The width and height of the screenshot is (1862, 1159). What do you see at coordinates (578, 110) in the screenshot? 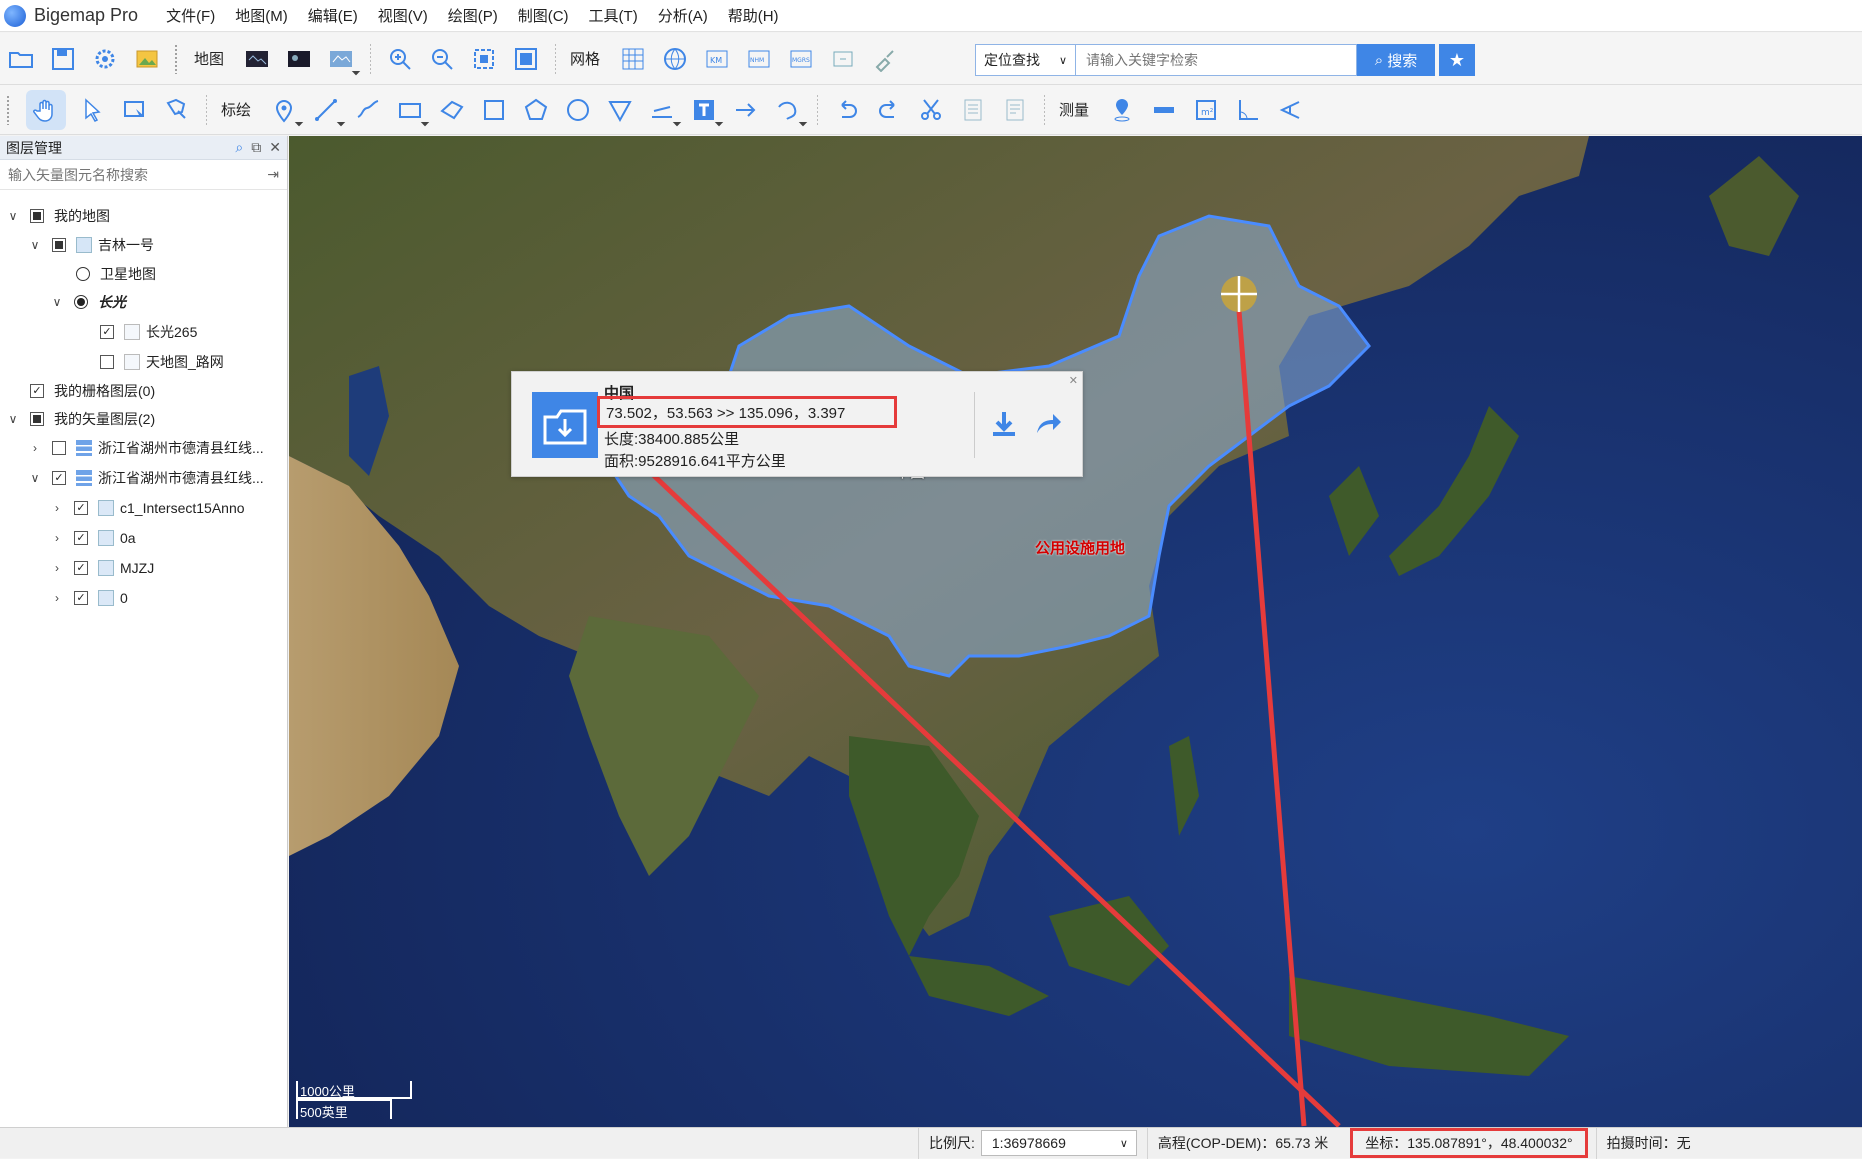
I see `circle-icon` at bounding box center [578, 110].